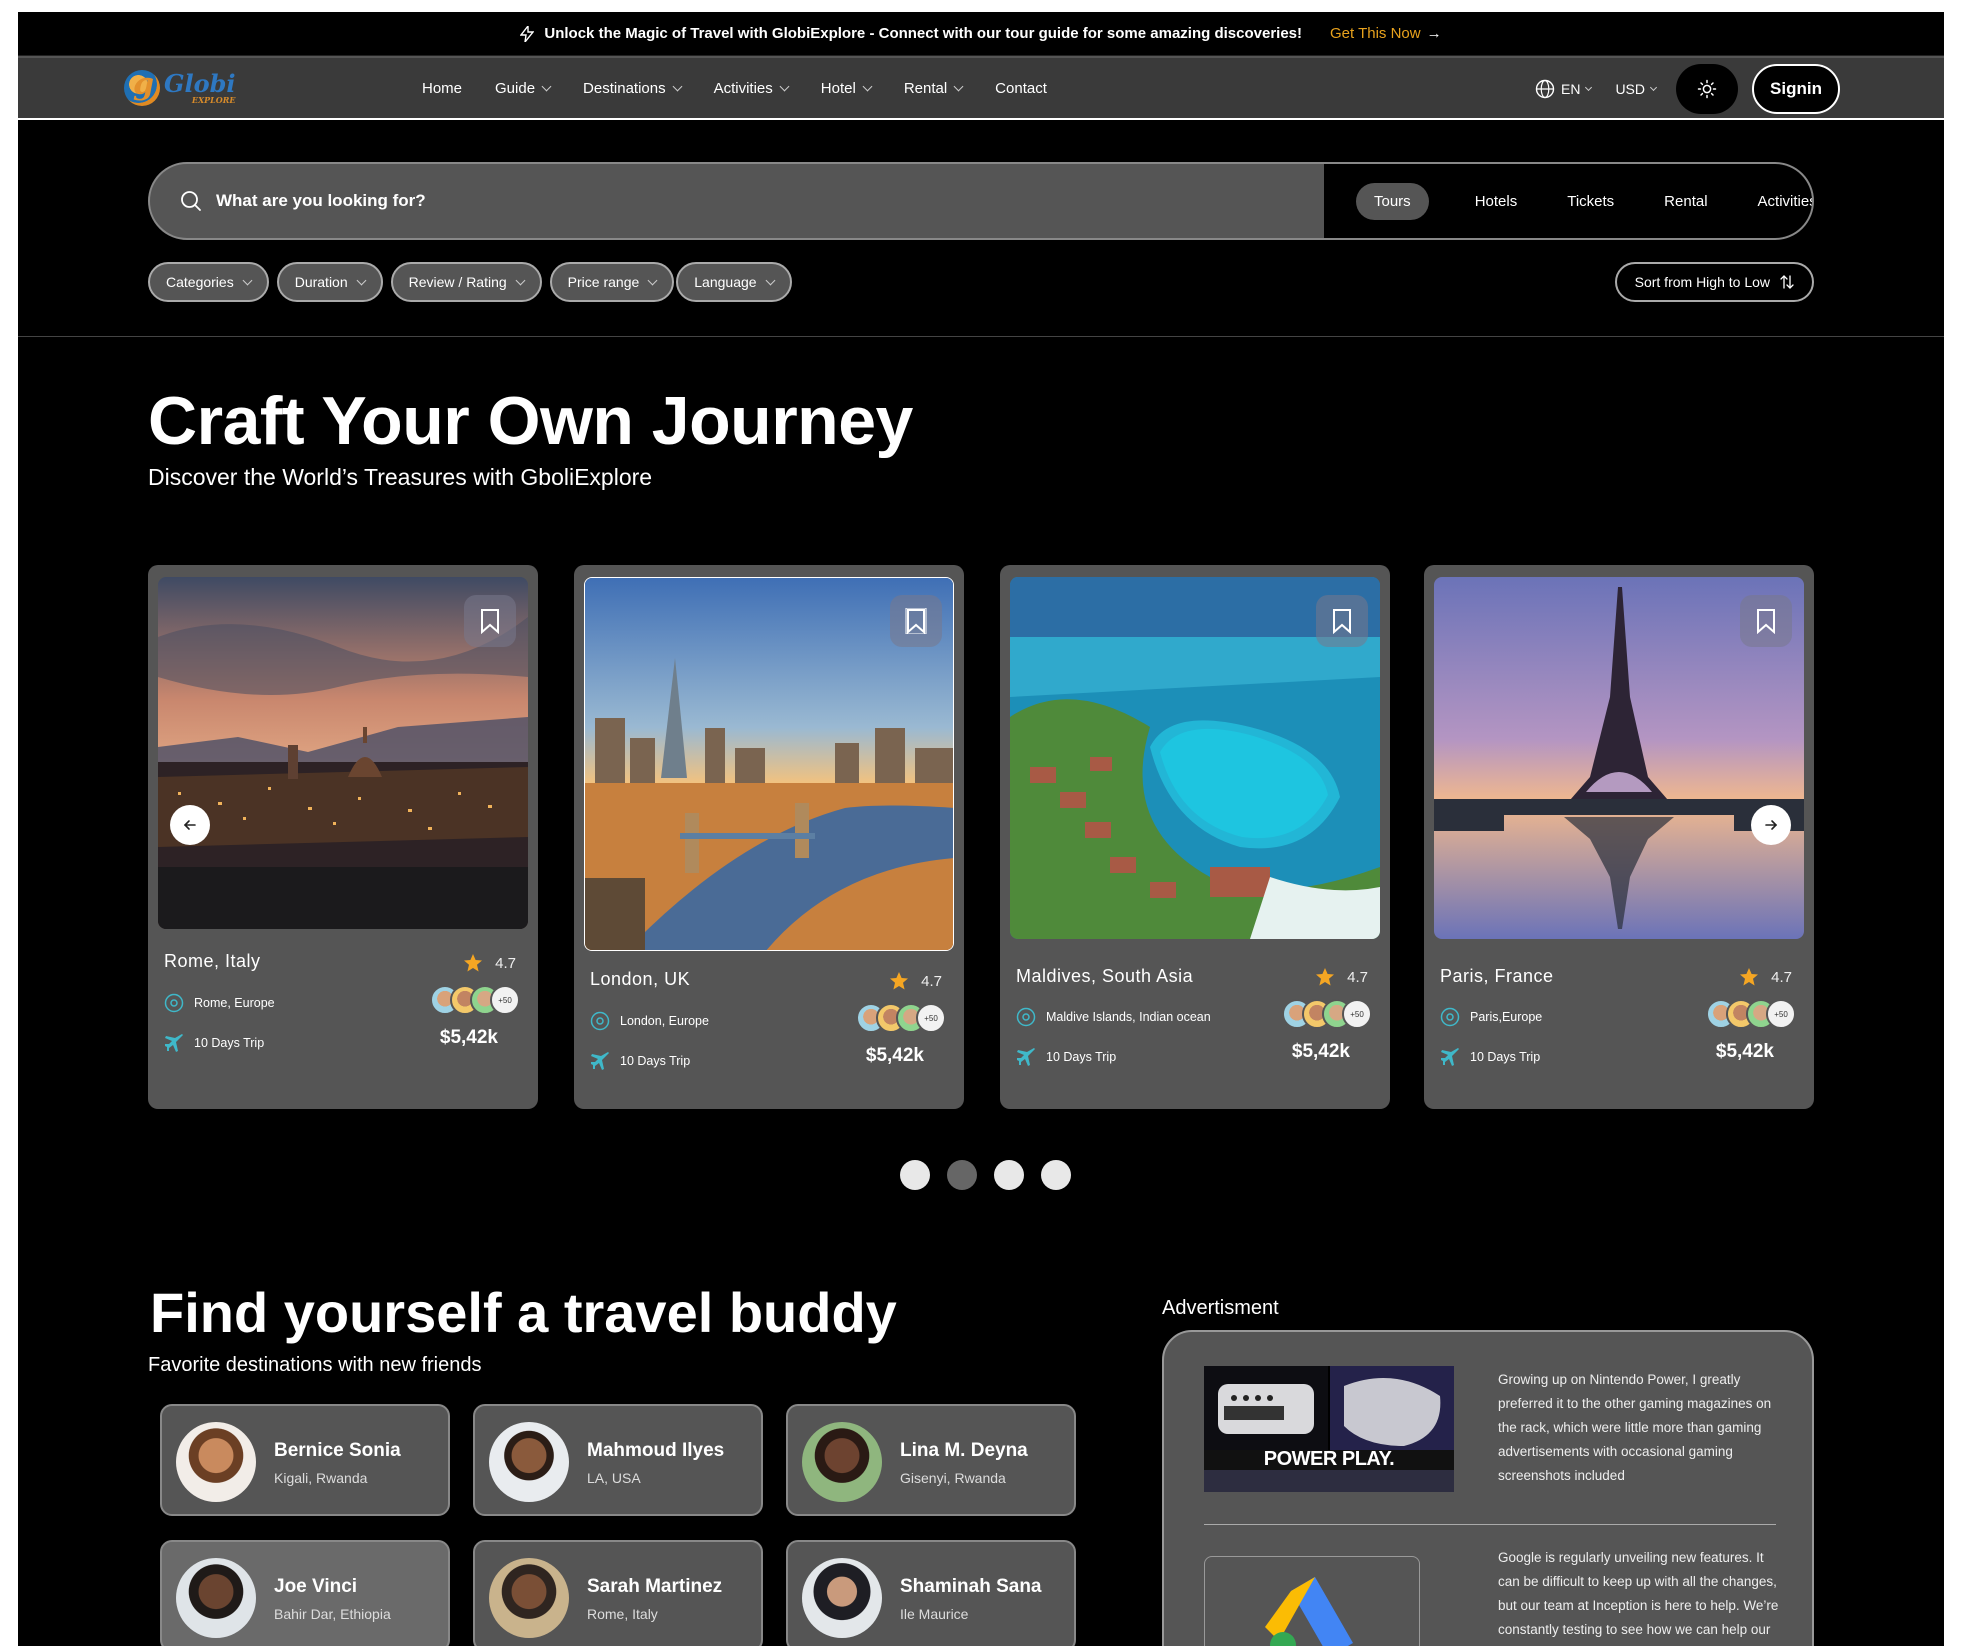  Describe the element at coordinates (473, 963) in the screenshot. I see `star-icon` at that location.